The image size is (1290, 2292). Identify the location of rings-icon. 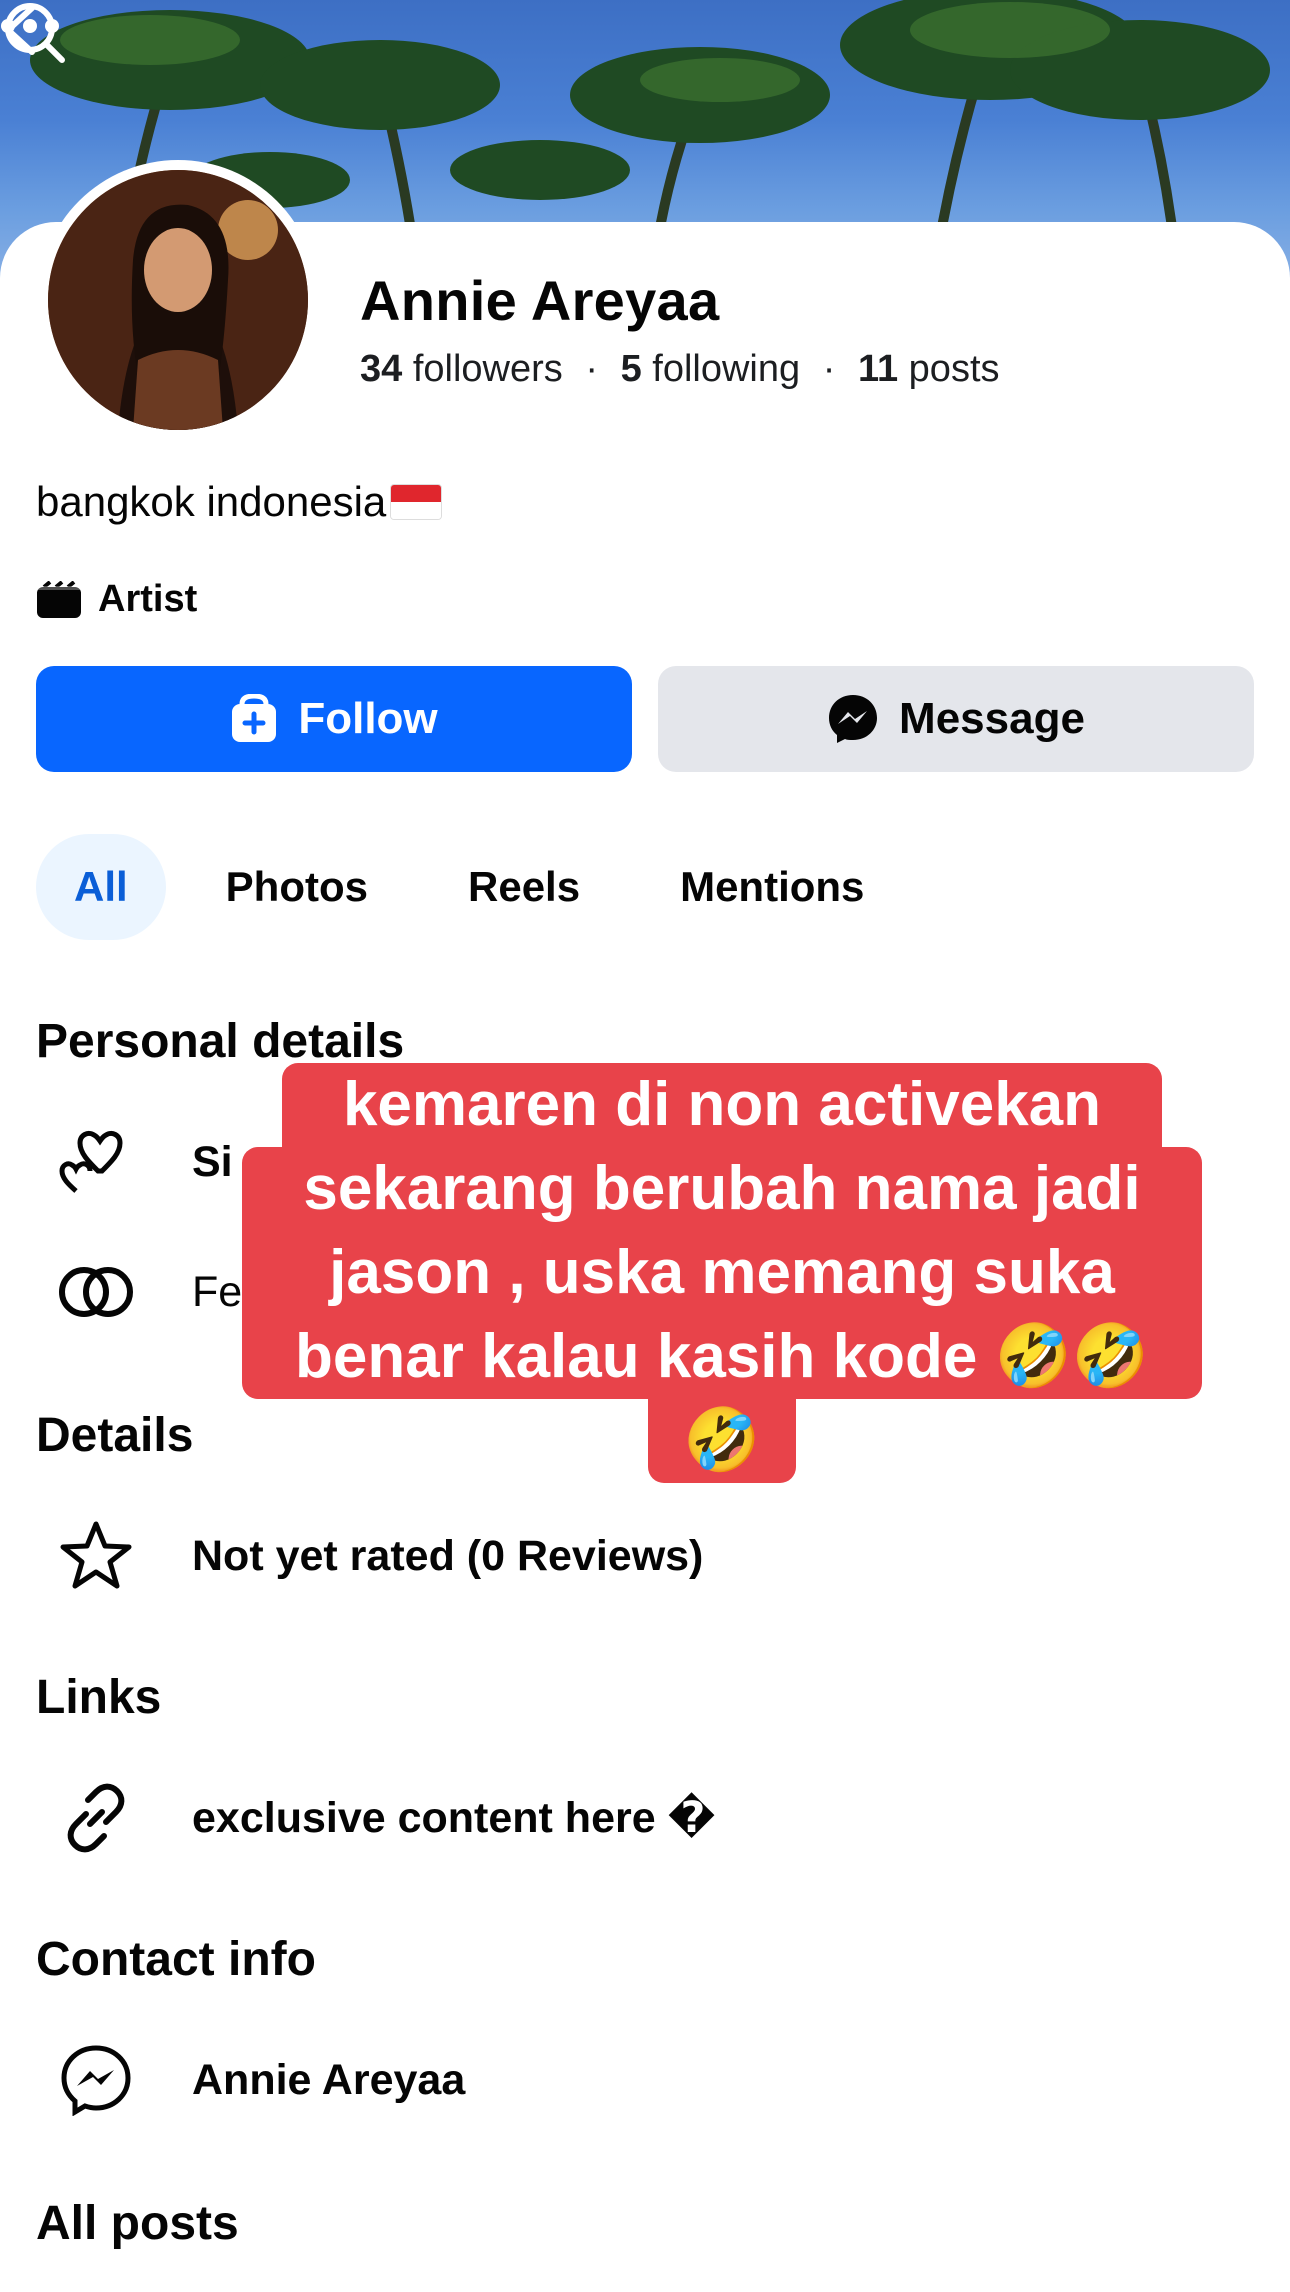
(96, 1292).